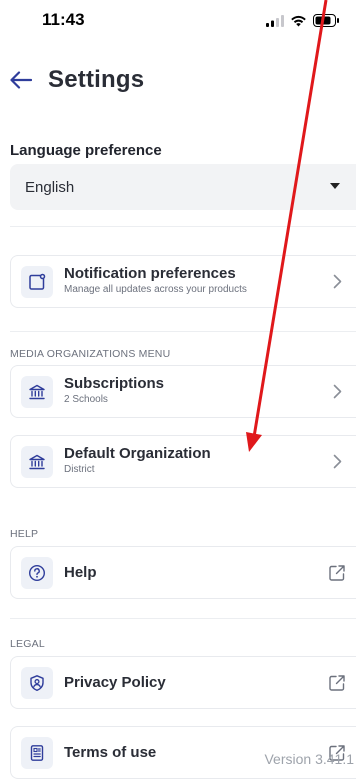  Describe the element at coordinates (24, 534) in the screenshot. I see `help-section-label: HELP` at that location.